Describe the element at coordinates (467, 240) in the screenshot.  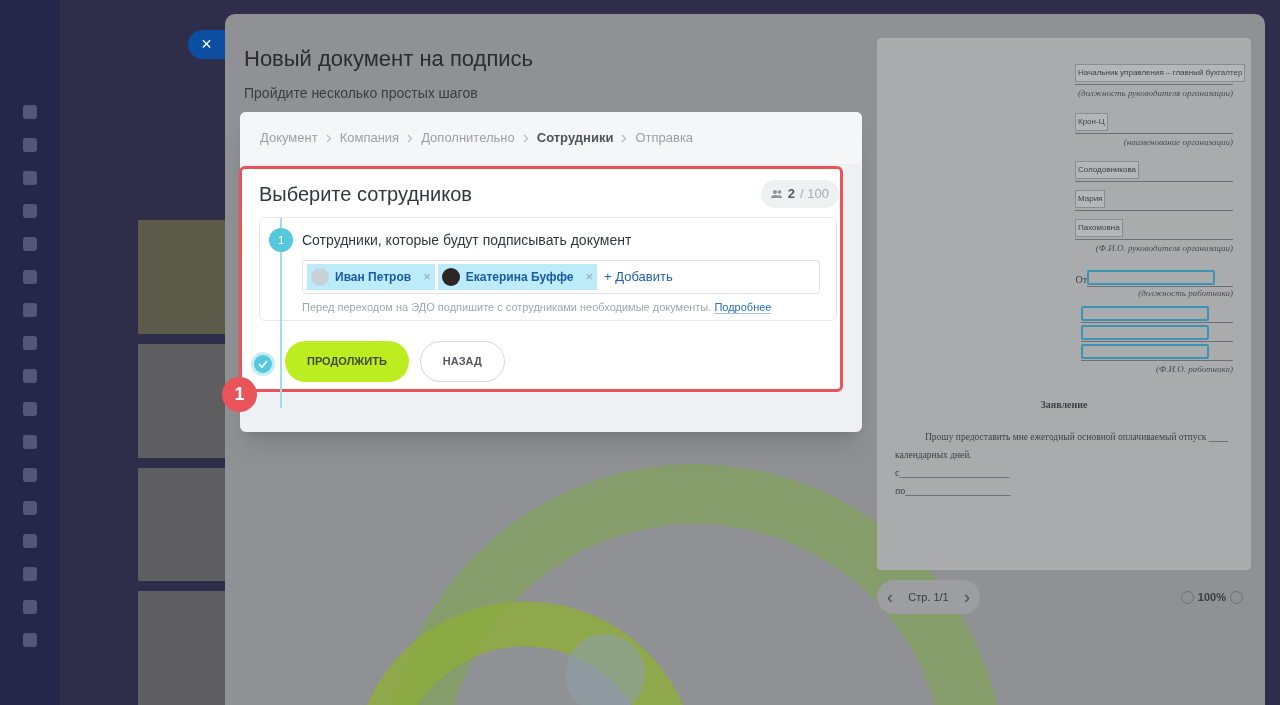
I see `step-label: Сотрудники, которые будут подписывать документ` at that location.